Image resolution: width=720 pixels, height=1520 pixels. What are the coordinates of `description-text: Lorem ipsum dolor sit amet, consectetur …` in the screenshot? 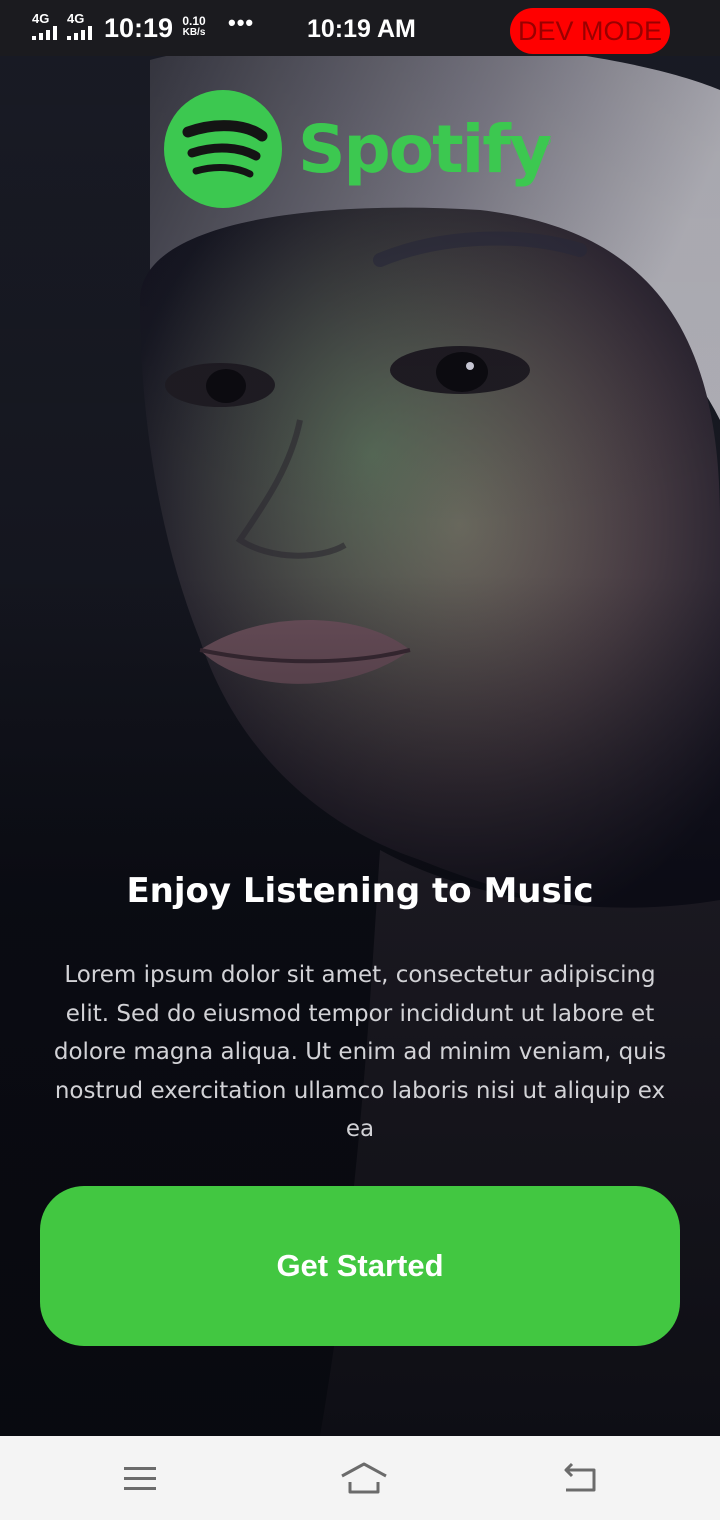 It's located at (360, 1052).